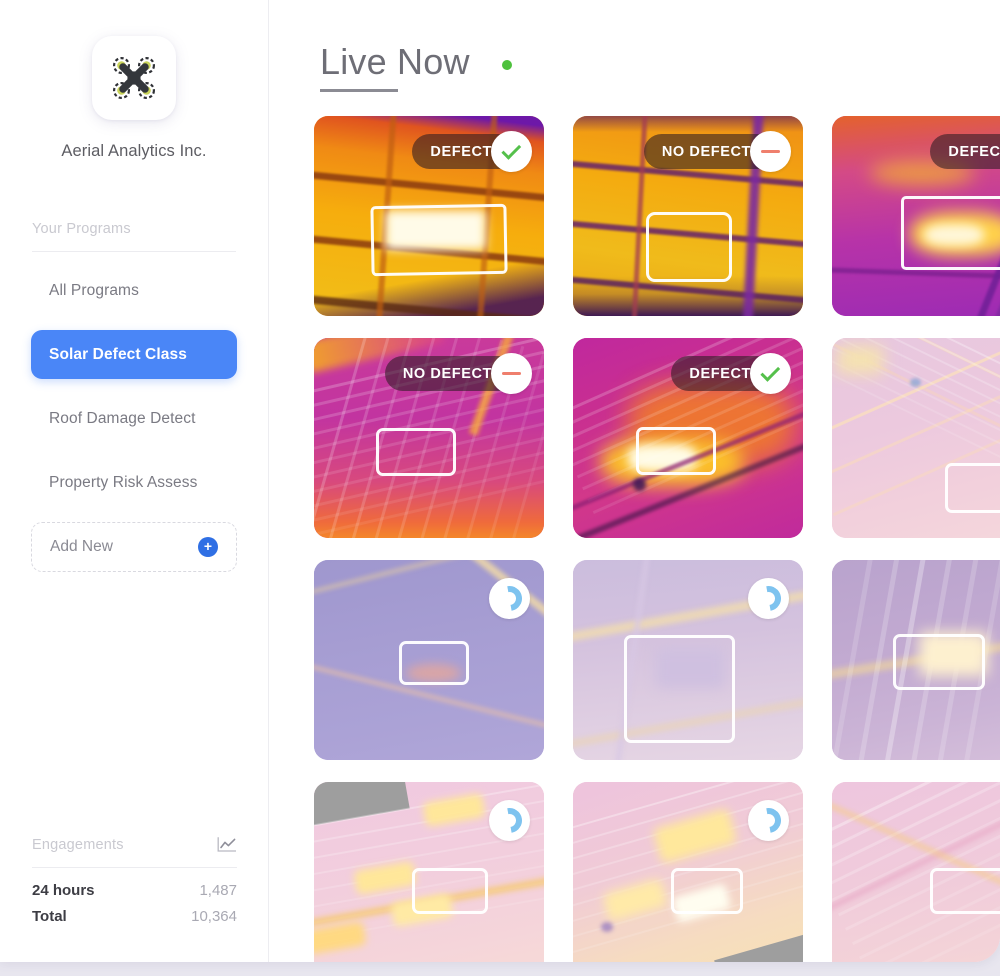 This screenshot has height=976, width=1000. Describe the element at coordinates (118, 354) in the screenshot. I see `sidebar-item-label: Solar Defect Class` at that location.